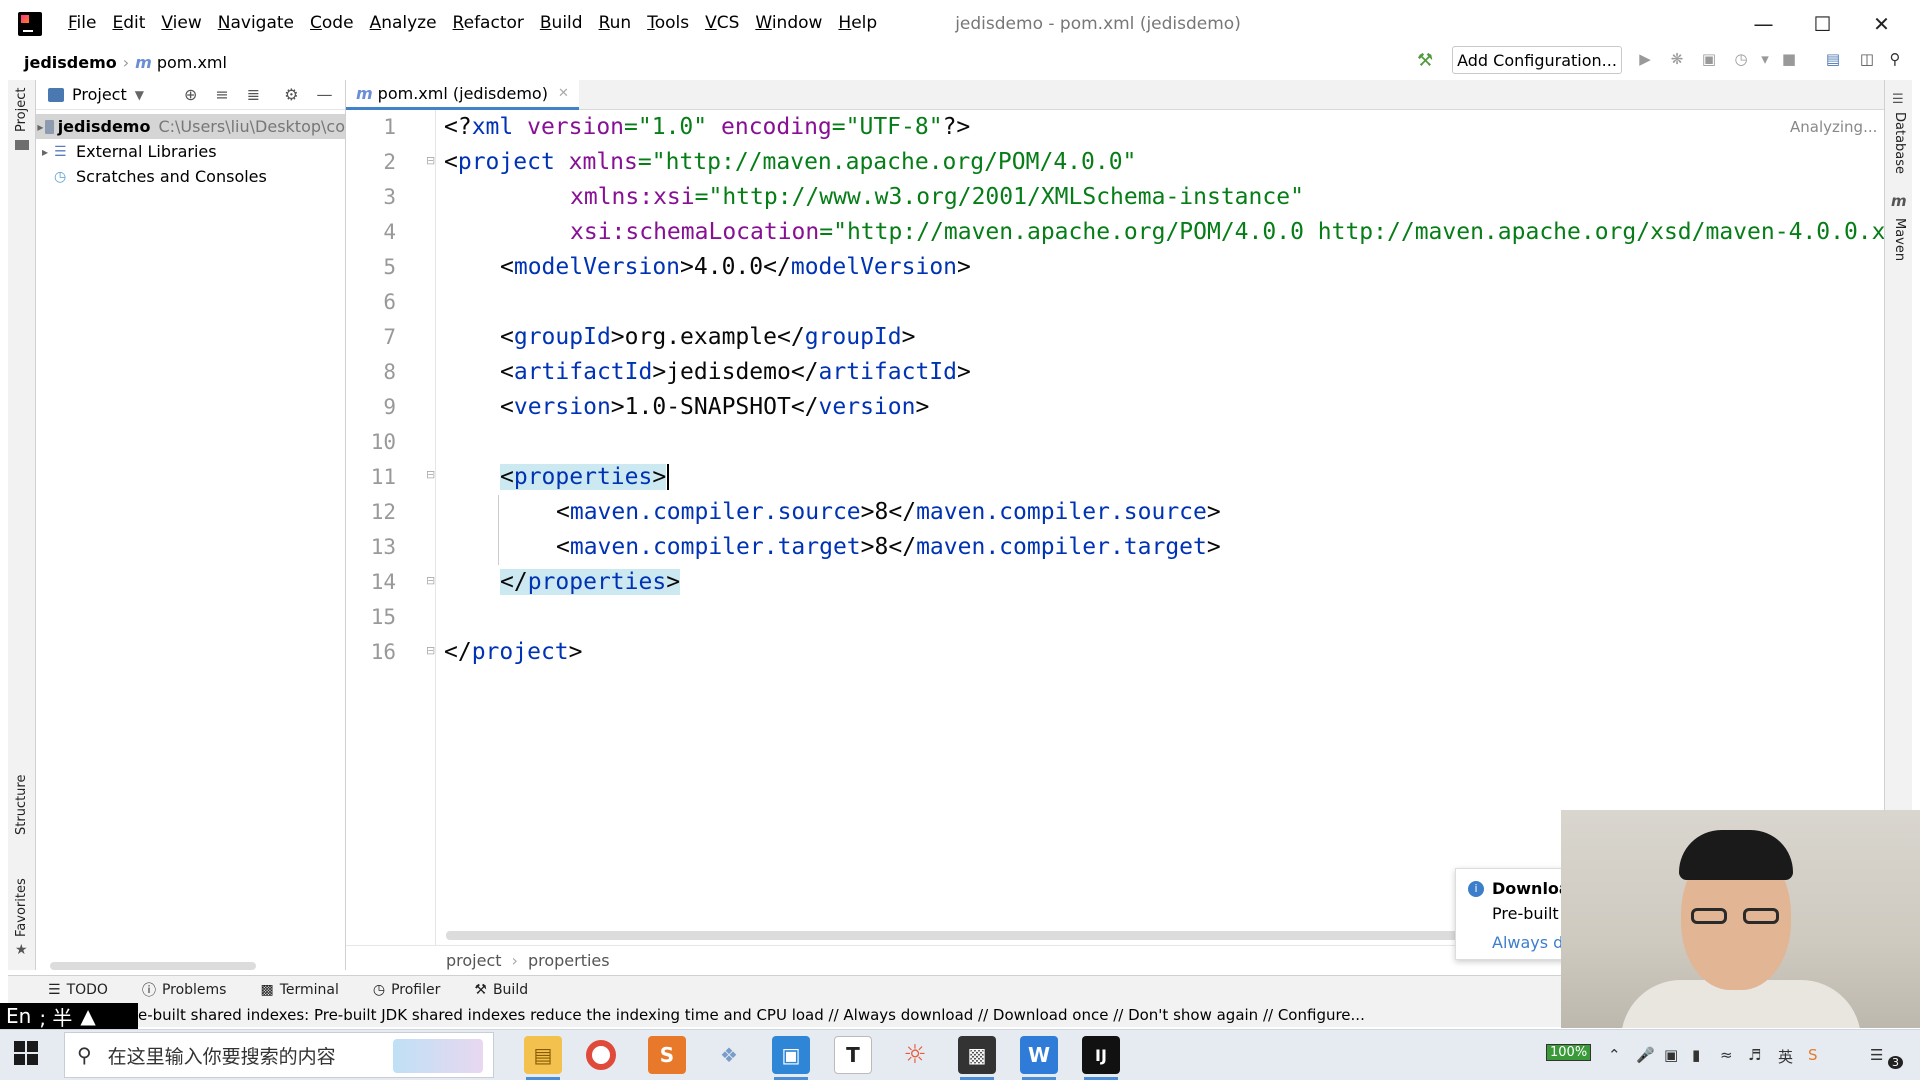 The height and width of the screenshot is (1080, 1920). I want to click on chevron-up-icon: ⌃, so click(1614, 1055).